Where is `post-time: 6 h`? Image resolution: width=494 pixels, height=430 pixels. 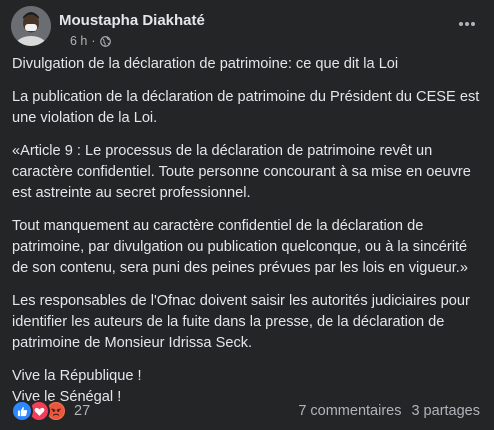 post-time: 6 h is located at coordinates (78, 41).